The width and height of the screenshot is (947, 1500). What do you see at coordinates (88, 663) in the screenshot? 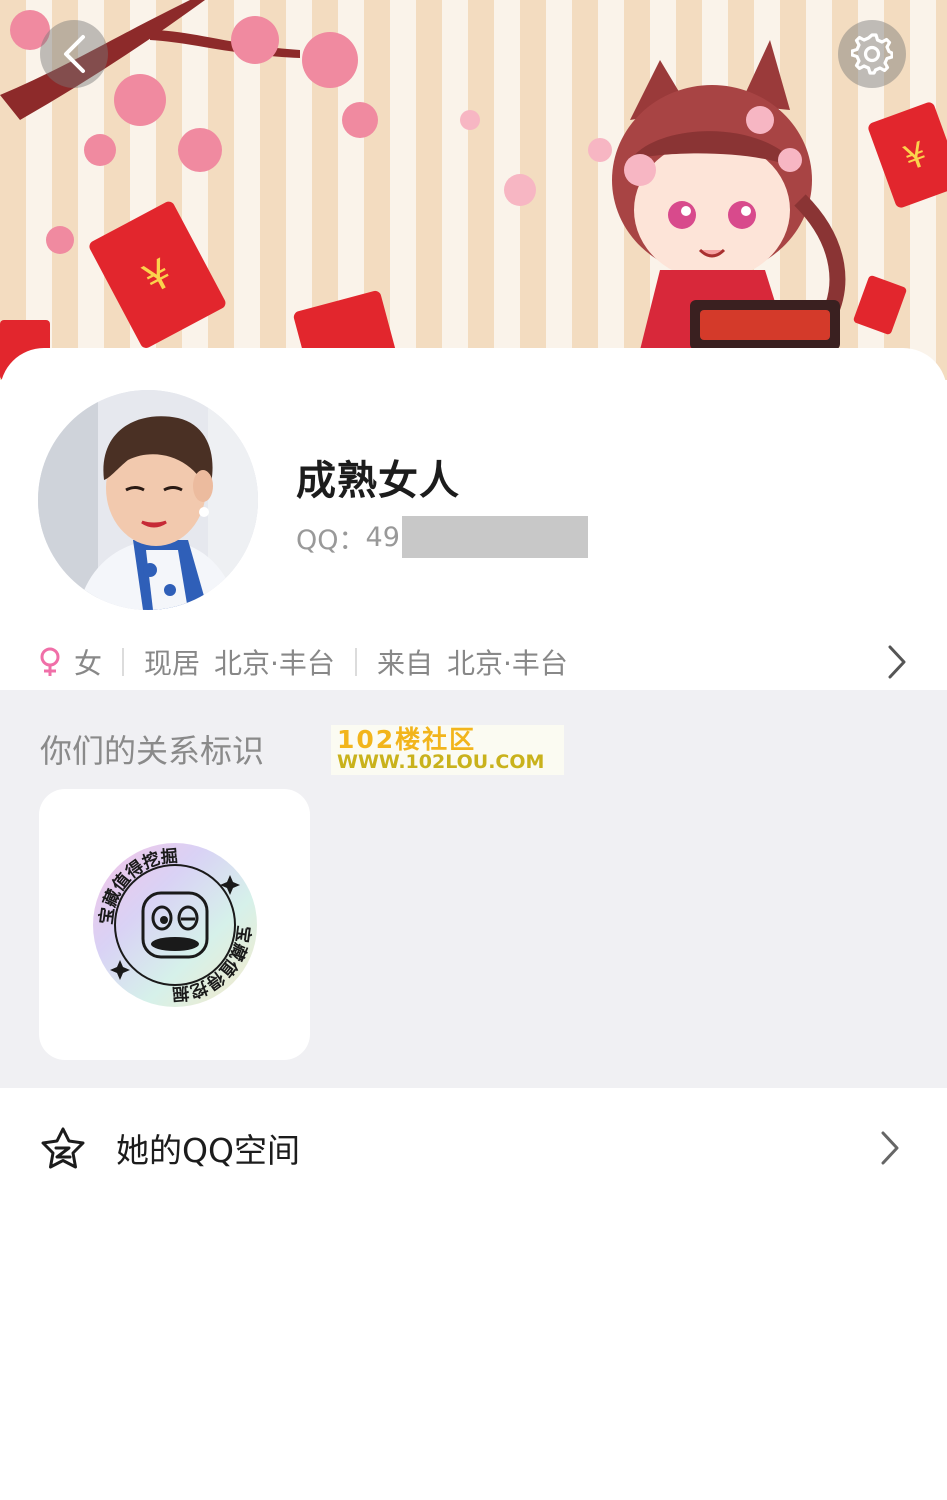
I see `gender-text: 女` at bounding box center [88, 663].